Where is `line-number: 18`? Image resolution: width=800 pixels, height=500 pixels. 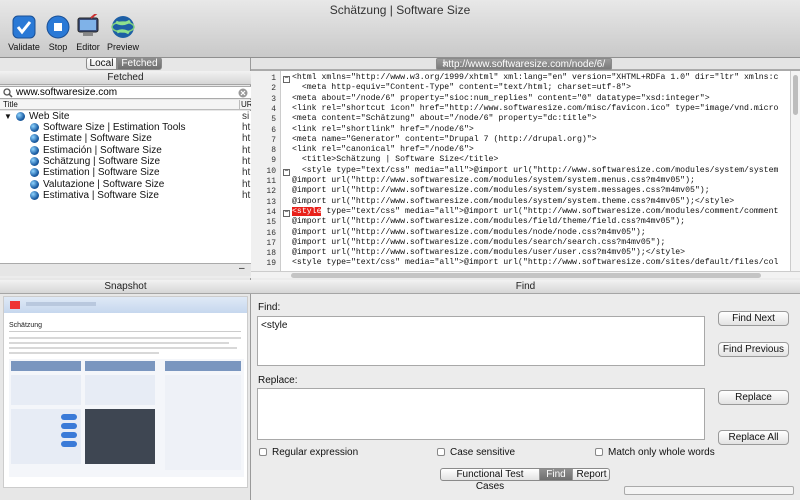
line-number: 18 is located at coordinates (271, 254).